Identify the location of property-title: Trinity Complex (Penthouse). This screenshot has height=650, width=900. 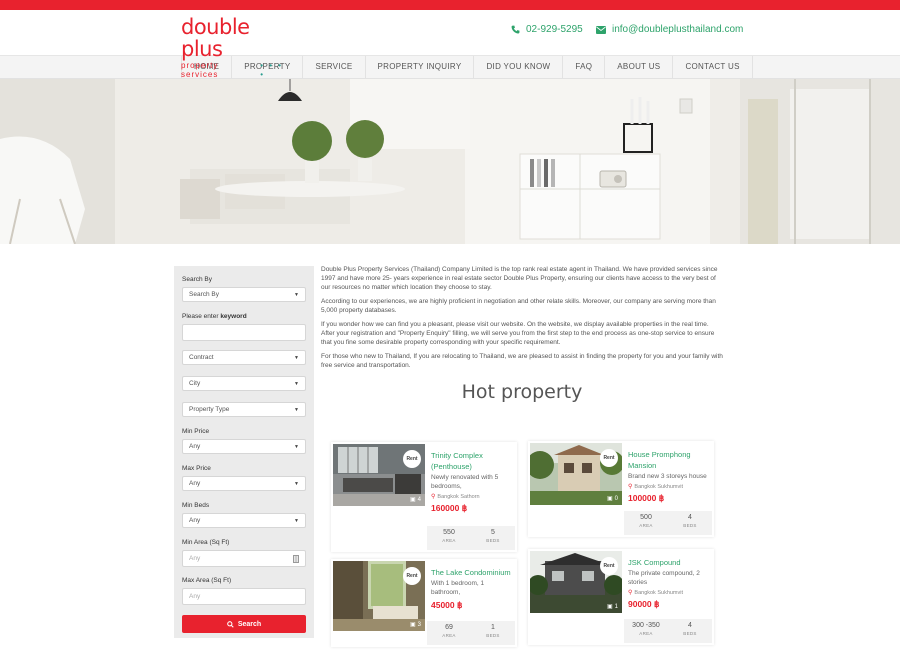
(472, 461).